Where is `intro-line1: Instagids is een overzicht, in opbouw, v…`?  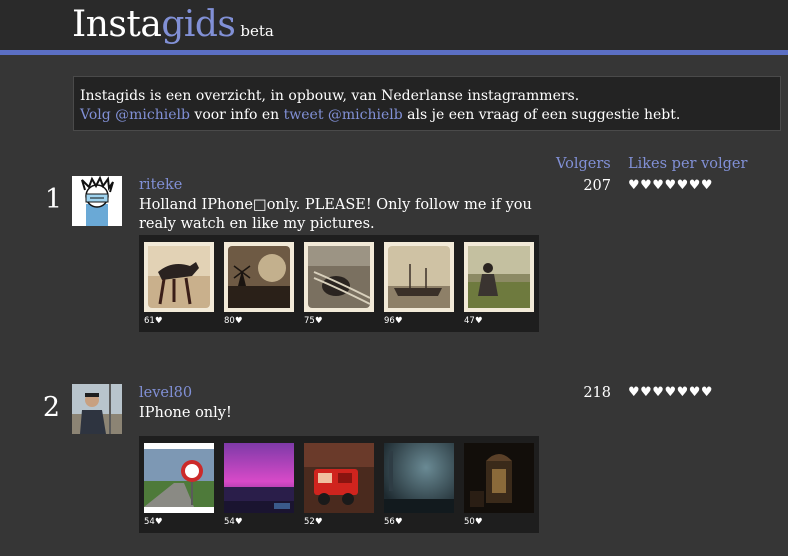
intro-line1: Instagids is een overzicht, in opbouw, v… is located at coordinates (330, 96).